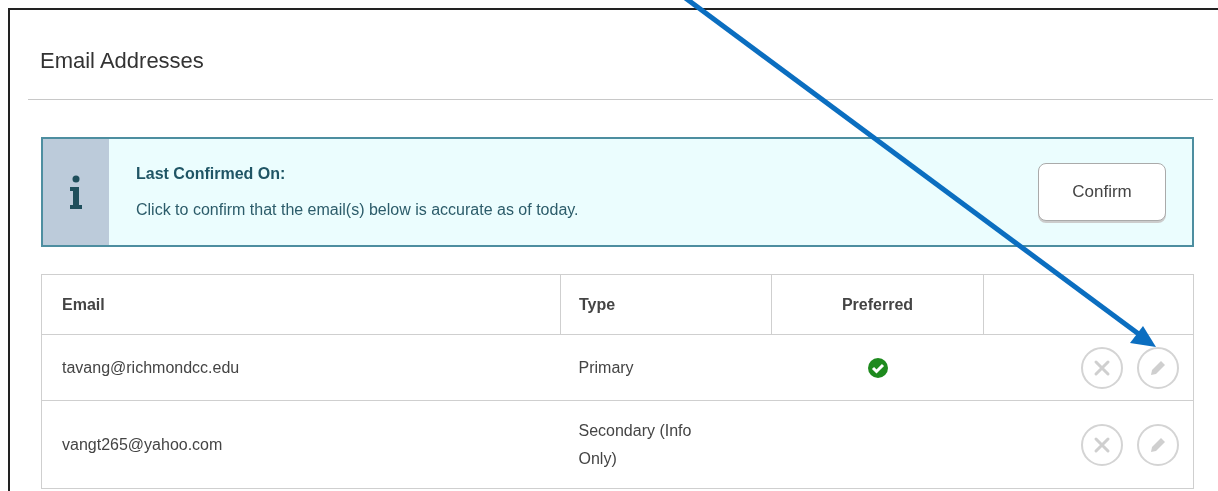  Describe the element at coordinates (122, 61) in the screenshot. I see `section-title: Email Addresses` at that location.